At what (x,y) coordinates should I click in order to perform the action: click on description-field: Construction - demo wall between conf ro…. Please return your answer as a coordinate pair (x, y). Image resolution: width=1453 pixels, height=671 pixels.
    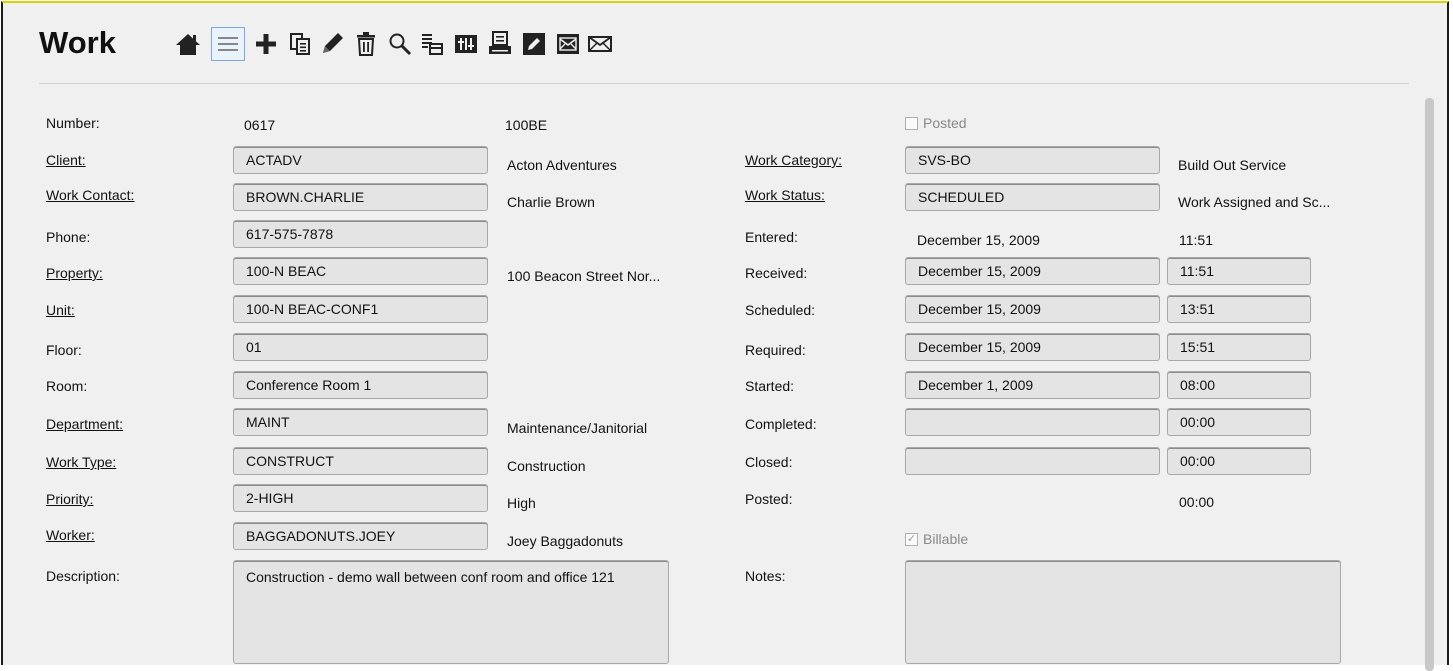
    Looking at the image, I should click on (451, 612).